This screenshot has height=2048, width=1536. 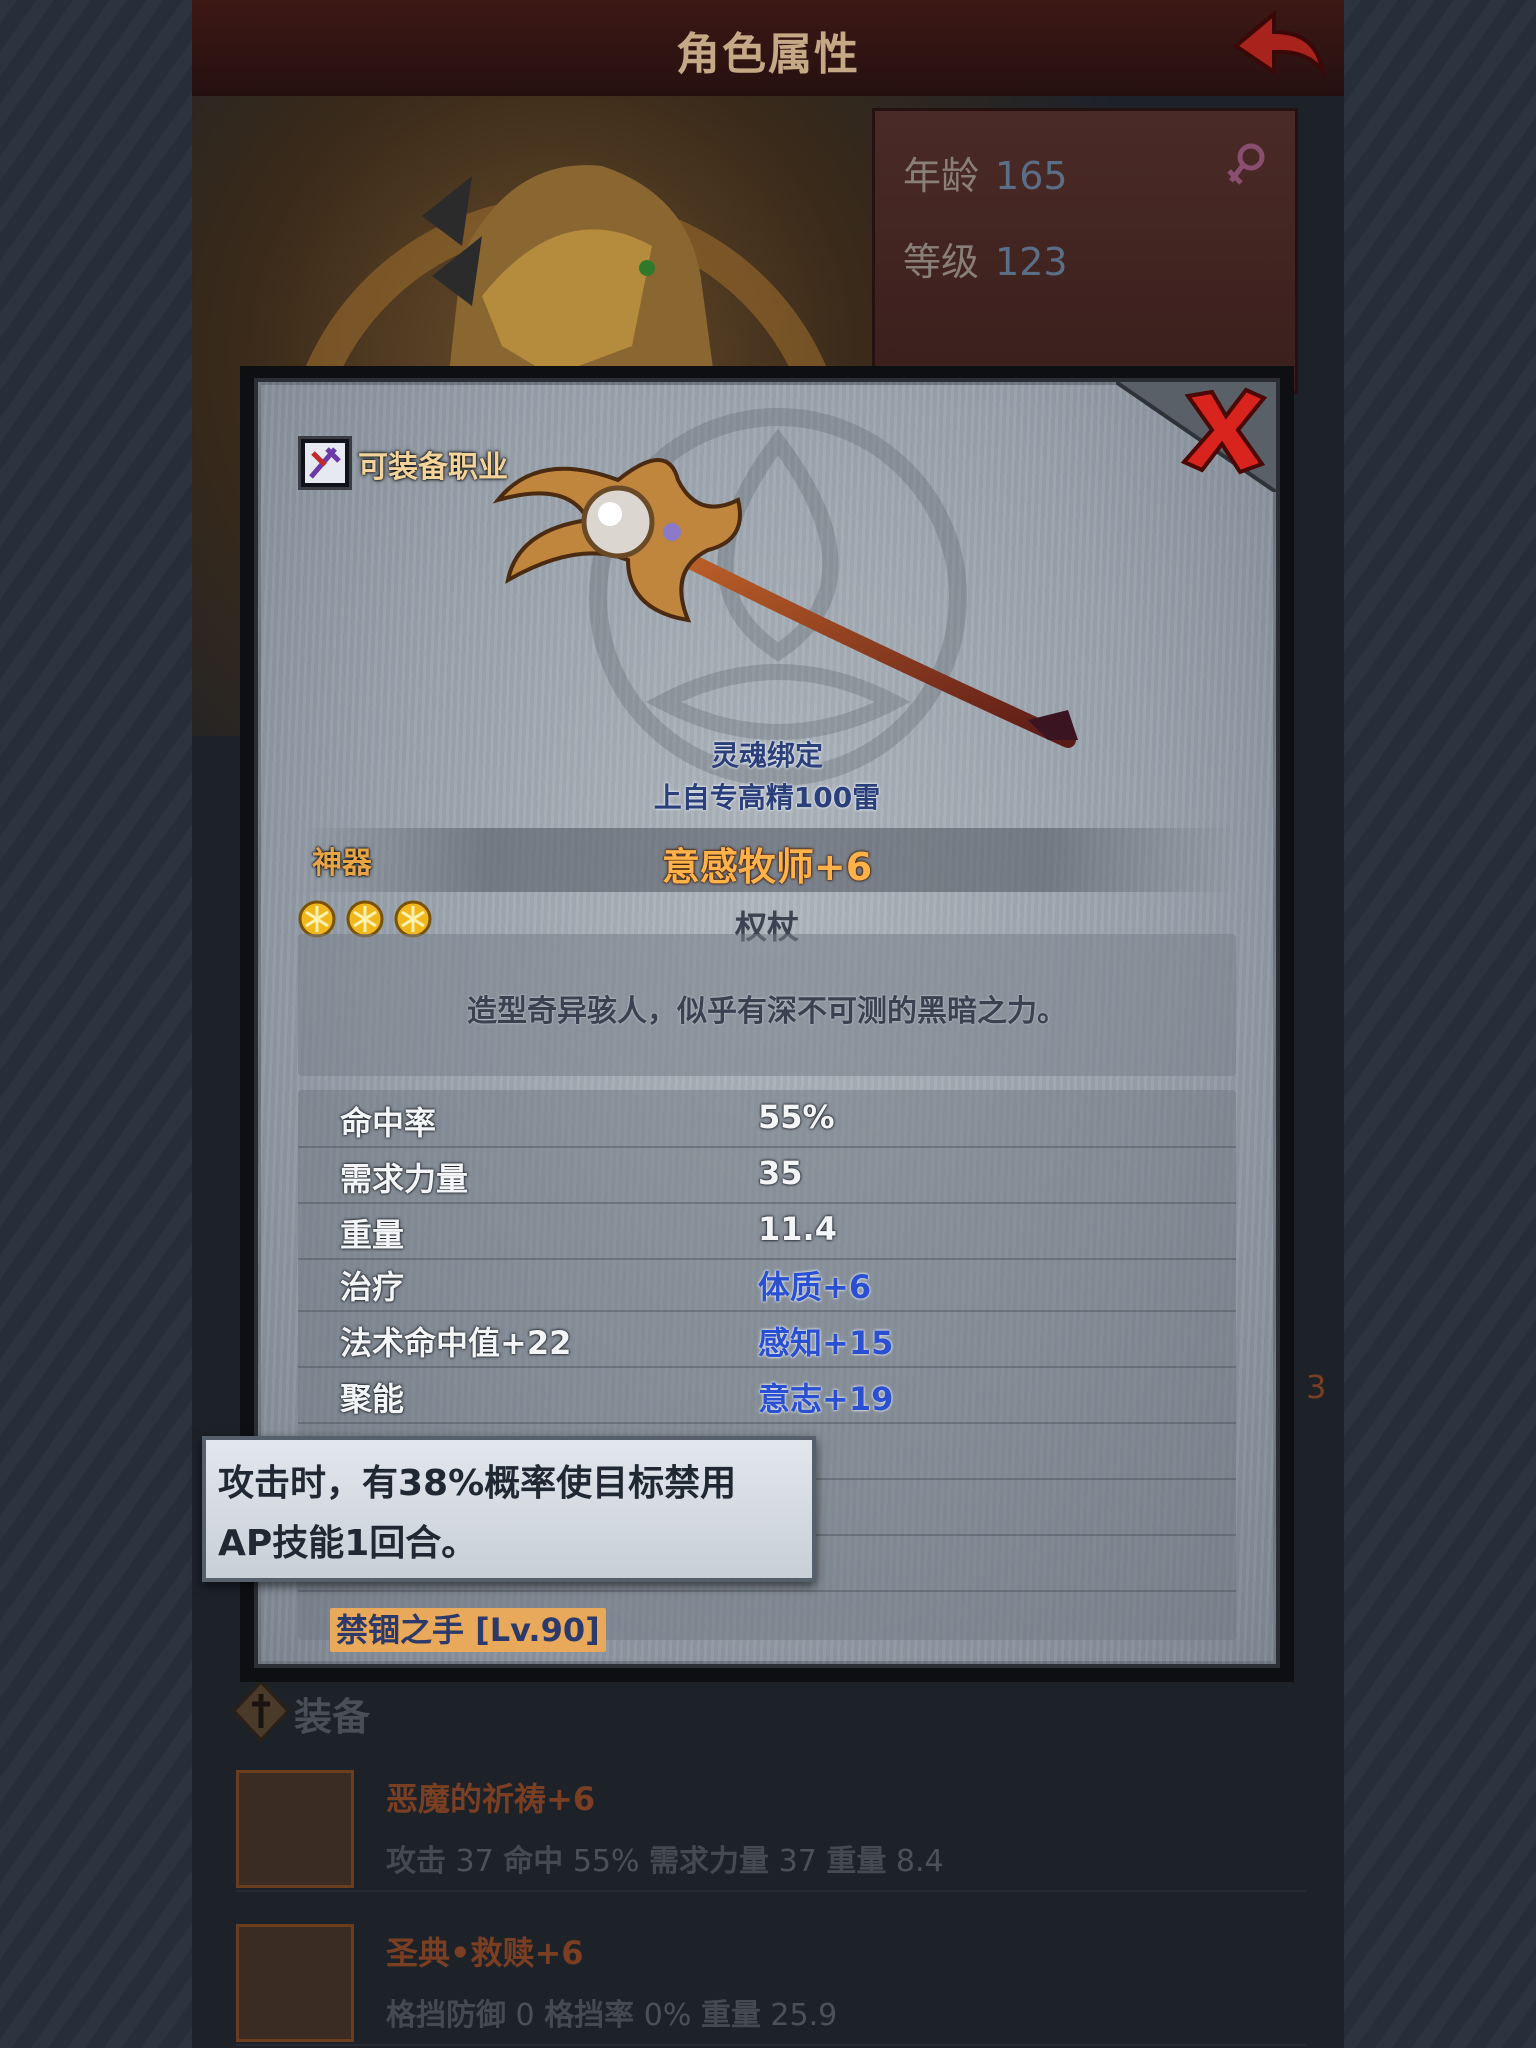 What do you see at coordinates (985, 172) in the screenshot?
I see `age-row: 年龄 165` at bounding box center [985, 172].